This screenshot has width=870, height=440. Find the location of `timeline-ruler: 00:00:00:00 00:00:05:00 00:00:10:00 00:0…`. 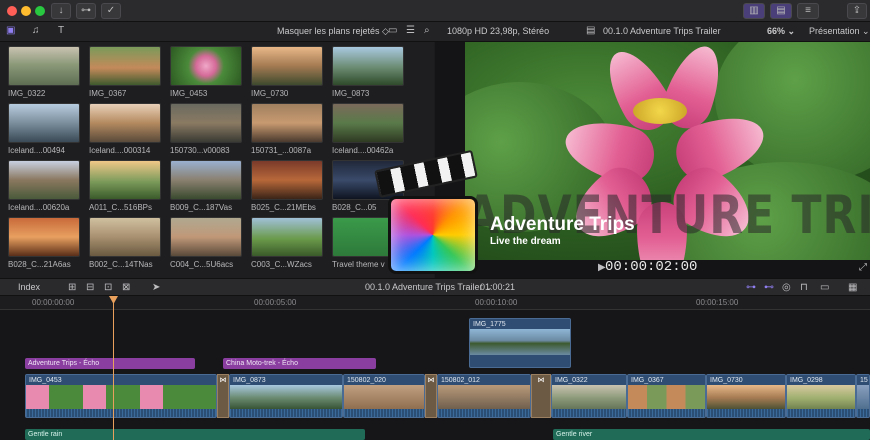

timeline-ruler: 00:00:00:00 00:00:05:00 00:00:10:00 00:0… is located at coordinates (435, 303).